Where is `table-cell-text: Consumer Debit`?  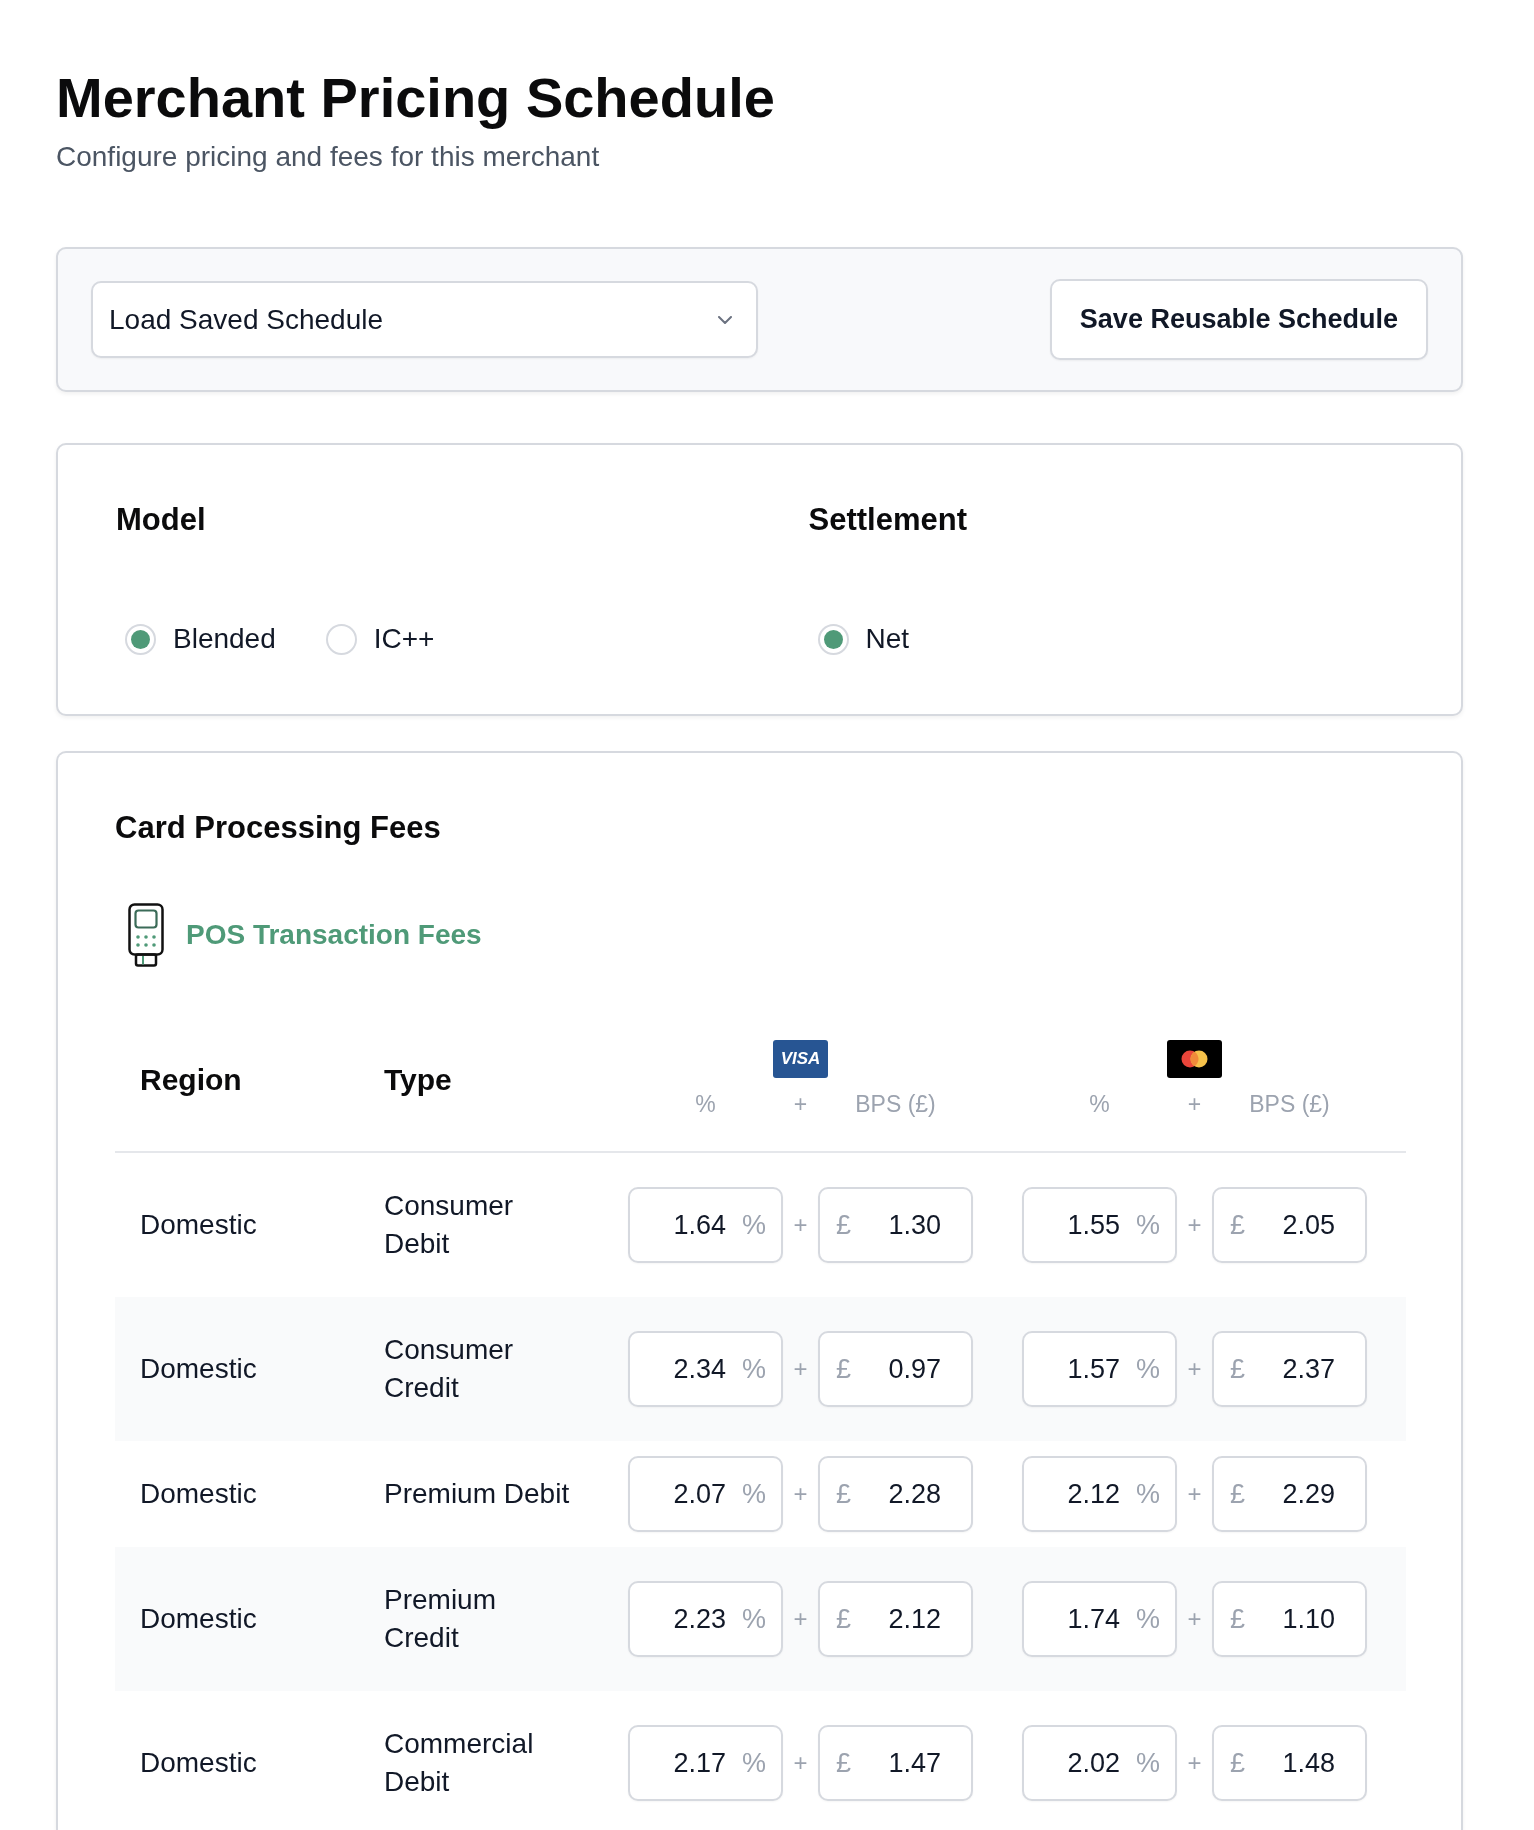
table-cell-text: Consumer Debit is located at coordinates (449, 1225).